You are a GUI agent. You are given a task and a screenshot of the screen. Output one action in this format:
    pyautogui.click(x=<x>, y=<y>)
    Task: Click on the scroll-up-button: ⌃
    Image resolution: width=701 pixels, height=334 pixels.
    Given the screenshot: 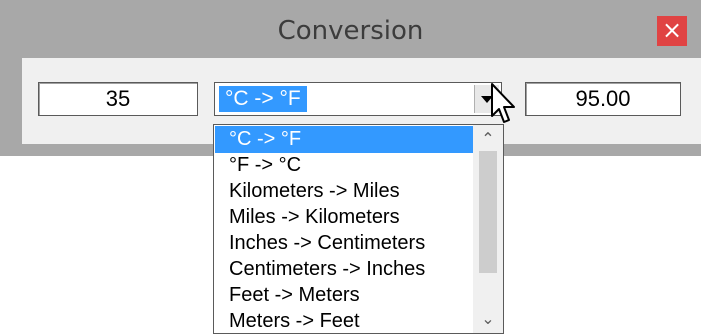 What is the action you would take?
    pyautogui.click(x=488, y=139)
    